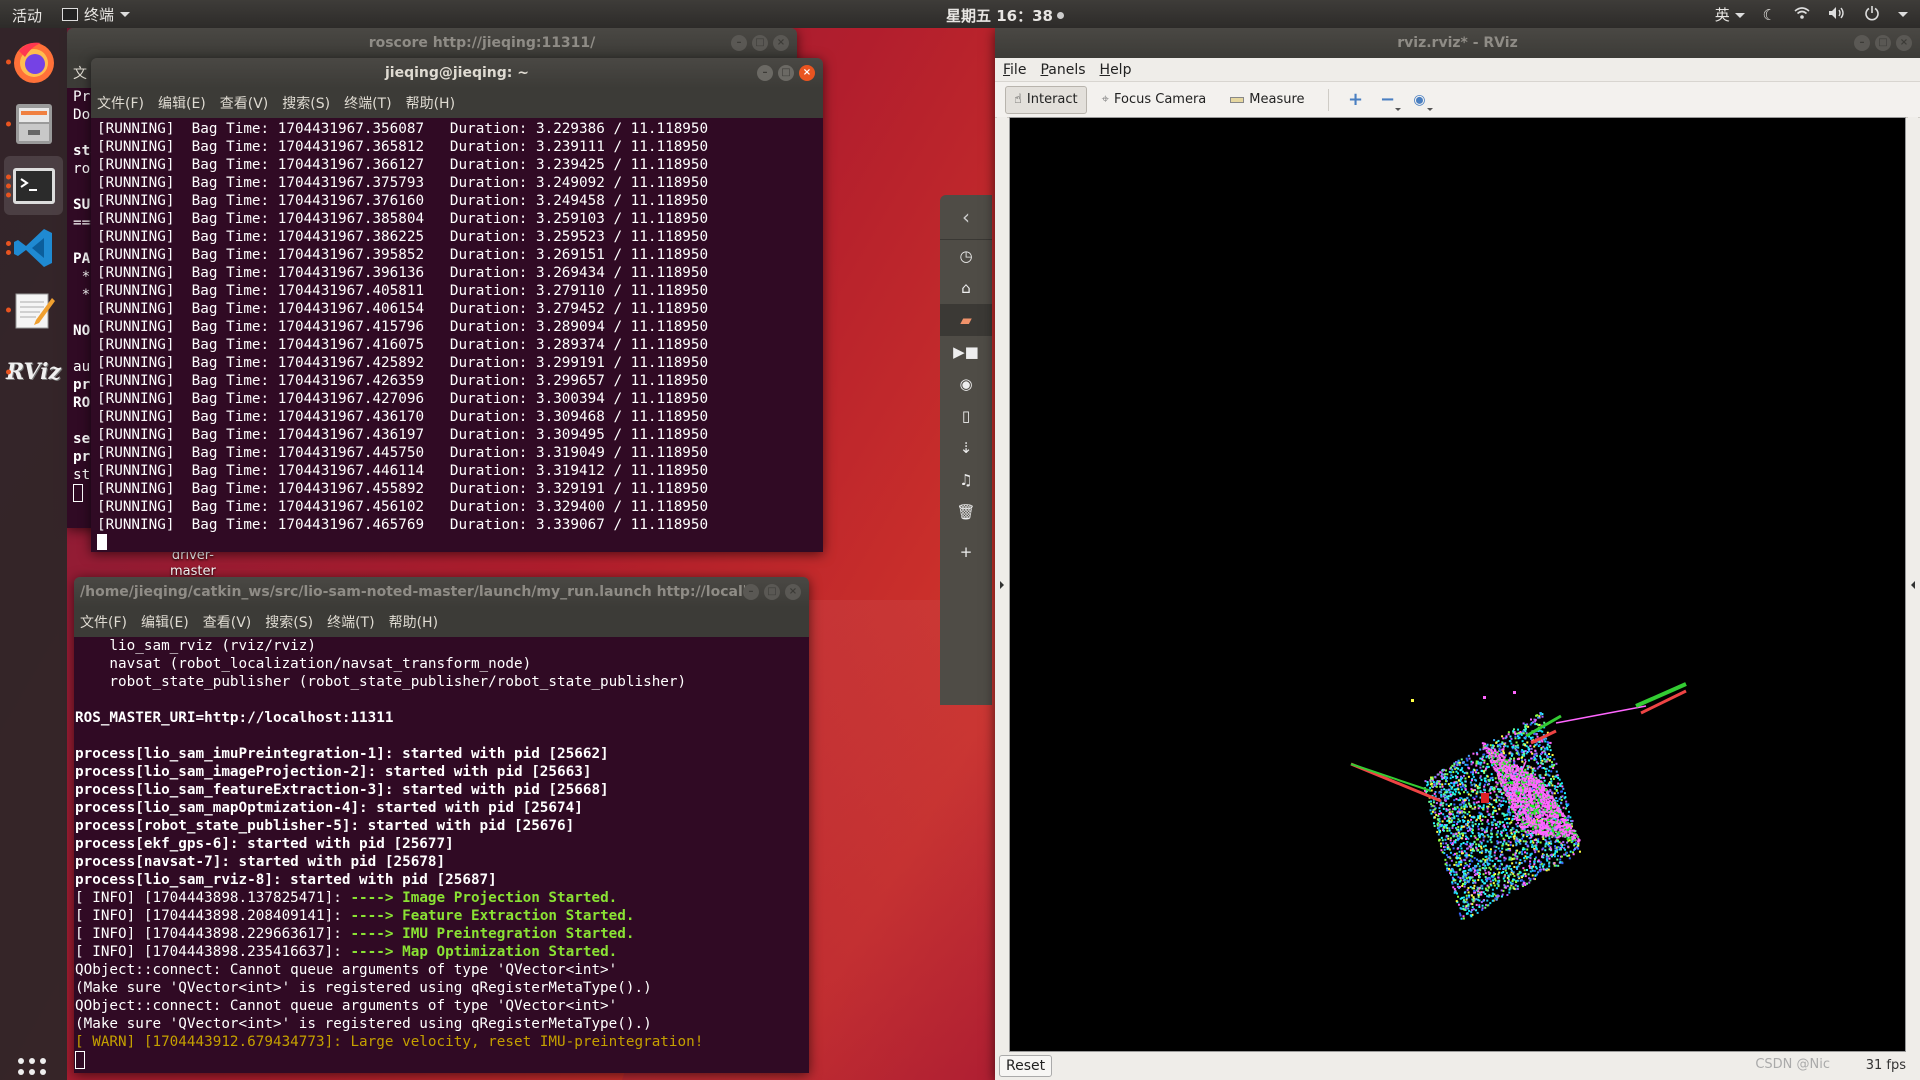 The width and height of the screenshot is (1920, 1080). What do you see at coordinates (1356, 100) in the screenshot?
I see `add-tool-button: +` at bounding box center [1356, 100].